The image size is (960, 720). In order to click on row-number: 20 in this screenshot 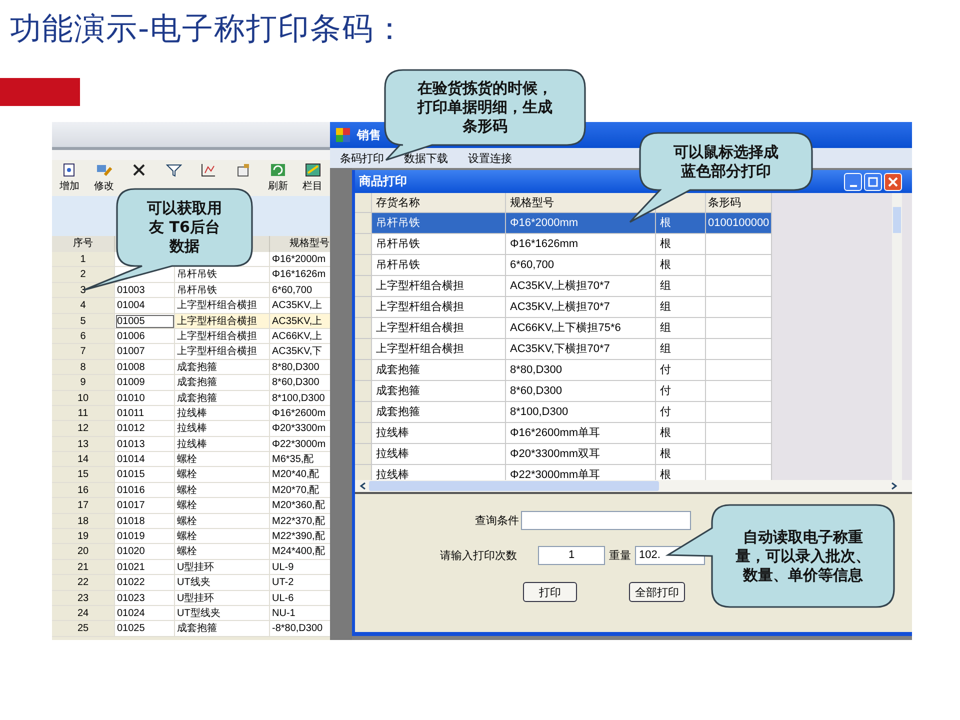, I will do `click(83, 552)`.